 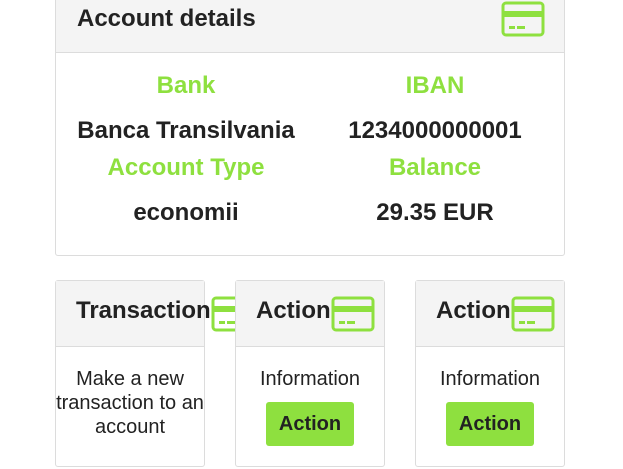 I want to click on action-button-2: Action, so click(x=490, y=424).